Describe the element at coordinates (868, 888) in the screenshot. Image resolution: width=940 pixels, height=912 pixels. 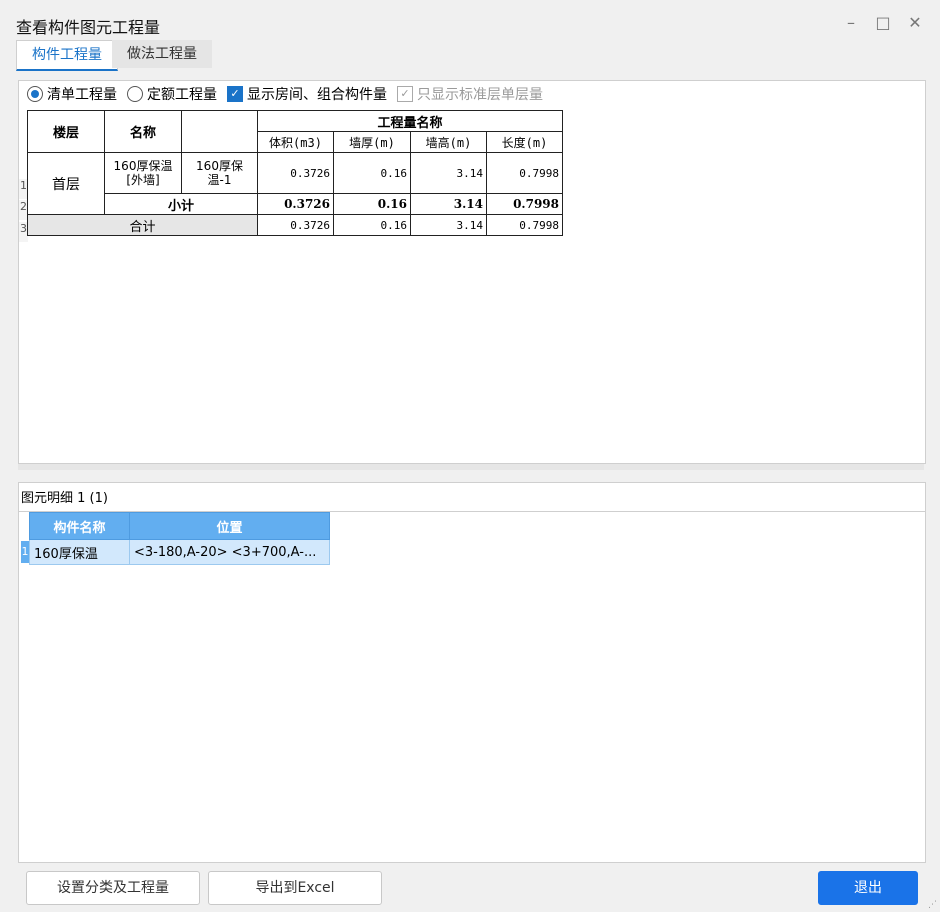
I see `exit-button: 退出` at that location.